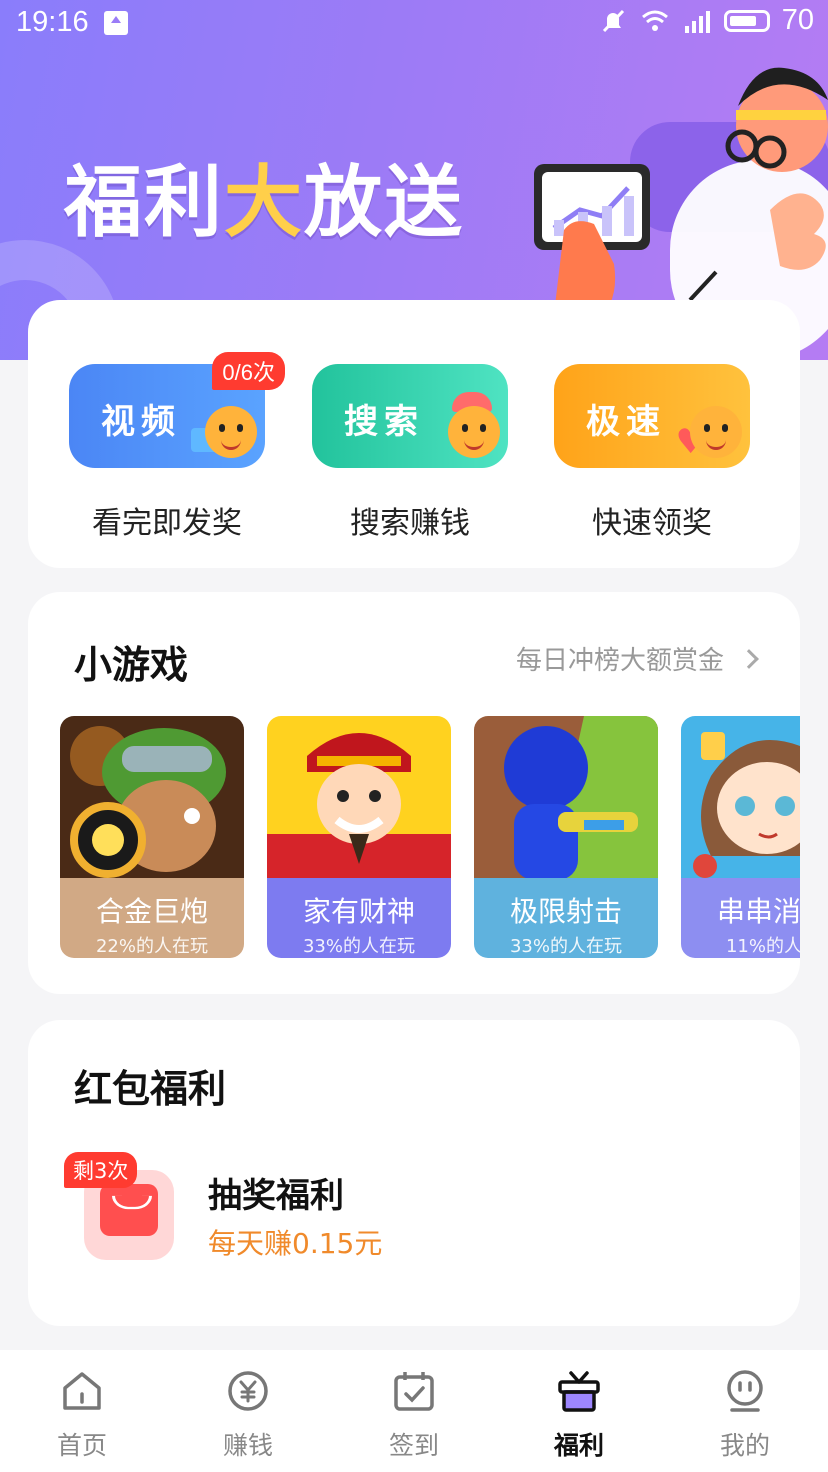 The width and height of the screenshot is (828, 1472). I want to click on game-art-girl, so click(740, 798).